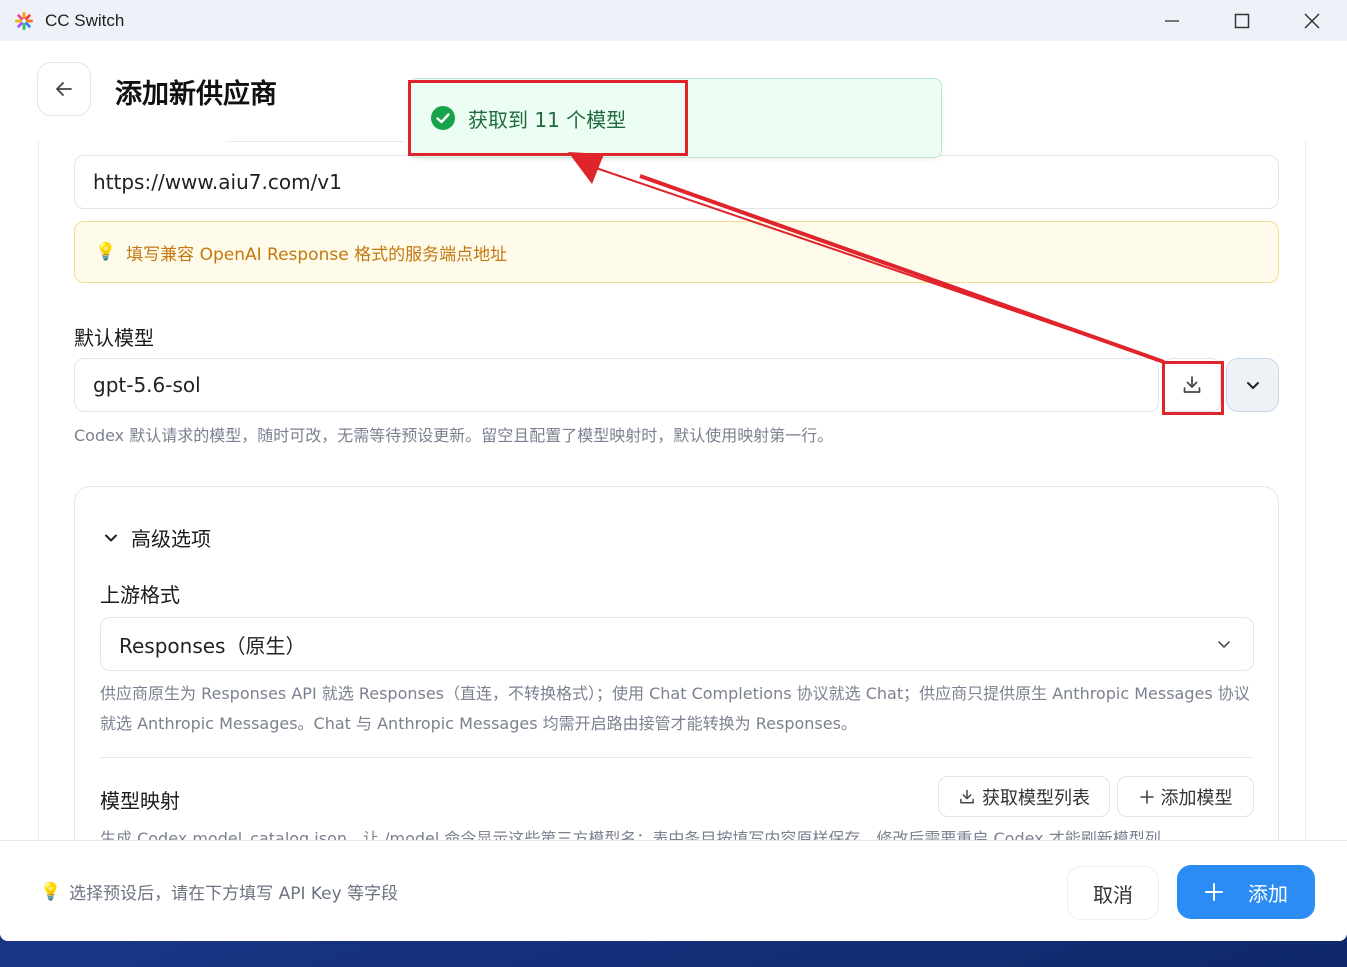 The image size is (1347, 967). I want to click on window-title: CC Switch, so click(85, 20).